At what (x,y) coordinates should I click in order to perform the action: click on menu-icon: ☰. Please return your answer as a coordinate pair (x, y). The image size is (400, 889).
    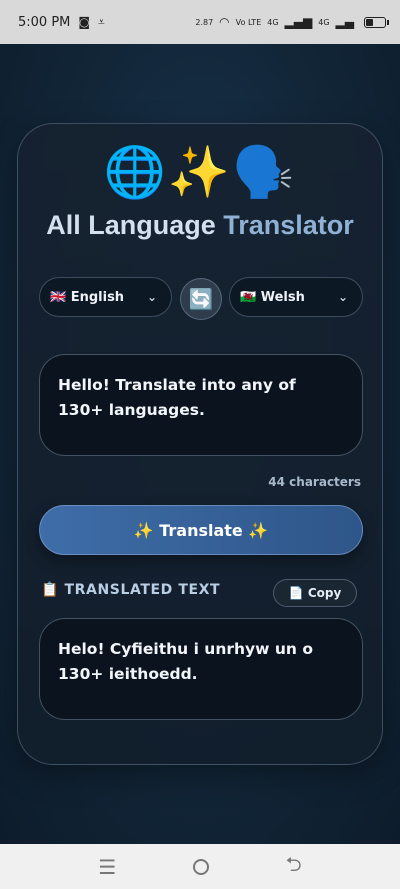
    Looking at the image, I should click on (107, 867).